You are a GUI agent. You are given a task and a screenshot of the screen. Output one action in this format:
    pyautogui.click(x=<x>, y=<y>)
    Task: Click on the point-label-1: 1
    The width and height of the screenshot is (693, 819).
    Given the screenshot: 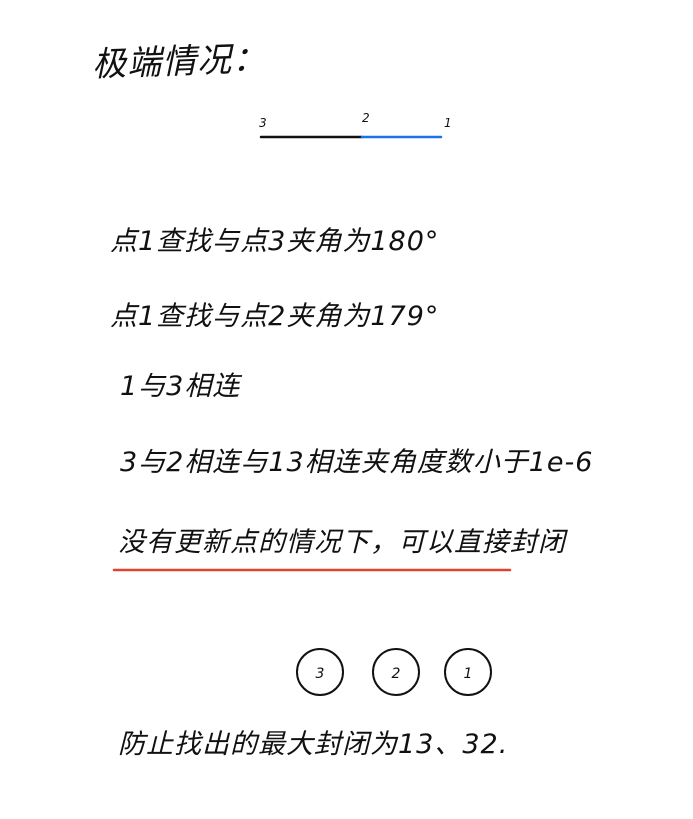 What is the action you would take?
    pyautogui.click(x=448, y=123)
    